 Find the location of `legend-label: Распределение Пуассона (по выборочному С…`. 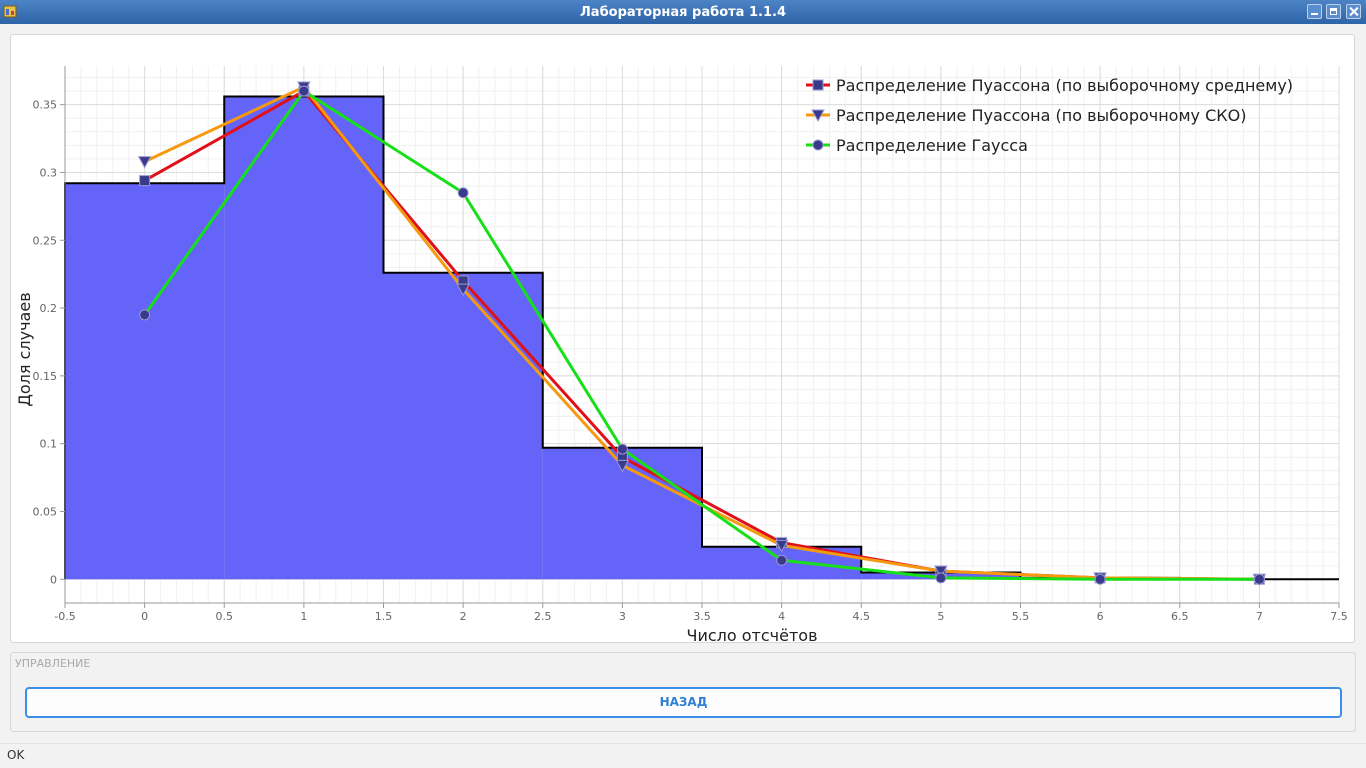

legend-label: Распределение Пуассона (по выборочному С… is located at coordinates (1041, 115).